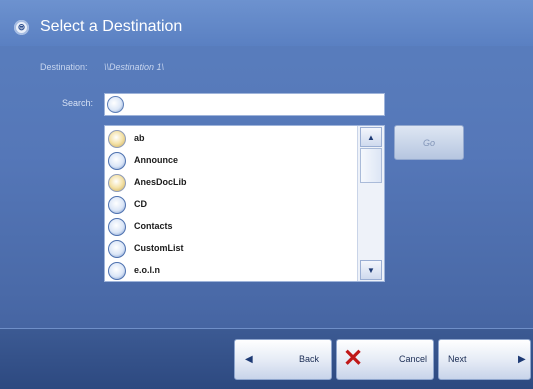  What do you see at coordinates (160, 182) in the screenshot?
I see `list-item-label: AnesDocLib` at bounding box center [160, 182].